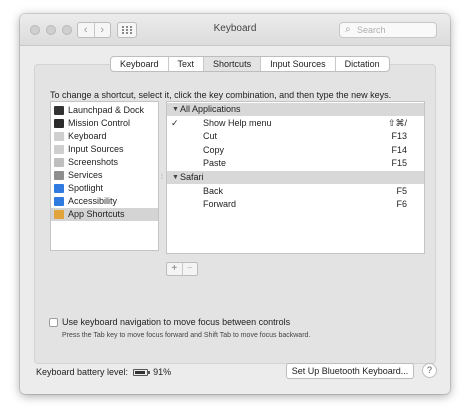 This screenshot has width=474, height=417. What do you see at coordinates (429, 370) in the screenshot?
I see `help-button: ?` at bounding box center [429, 370].